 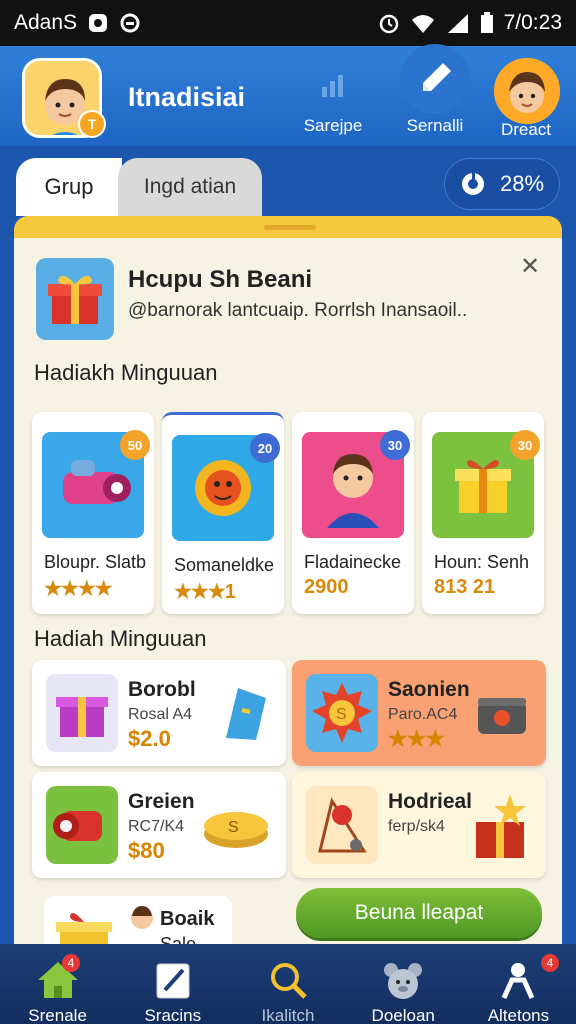 What do you see at coordinates (82, 825) in the screenshot?
I see `can-icon` at bounding box center [82, 825].